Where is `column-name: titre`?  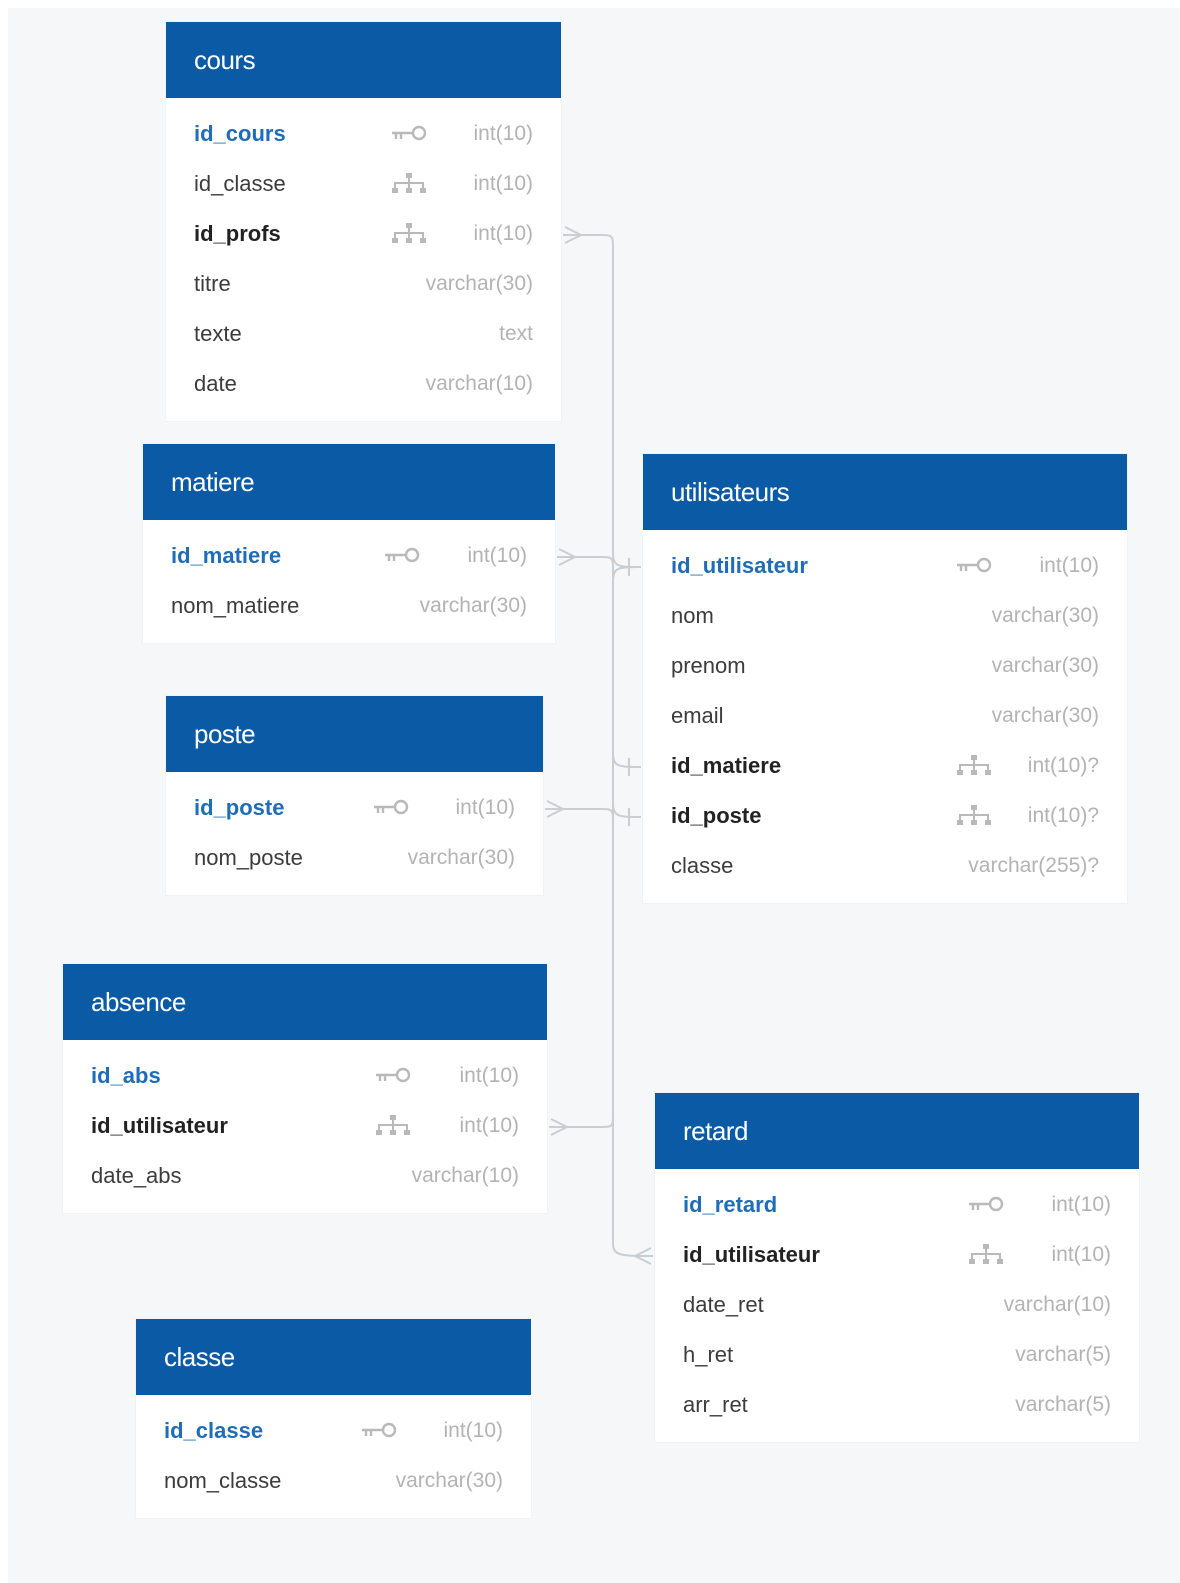
column-name: titre is located at coordinates (212, 283).